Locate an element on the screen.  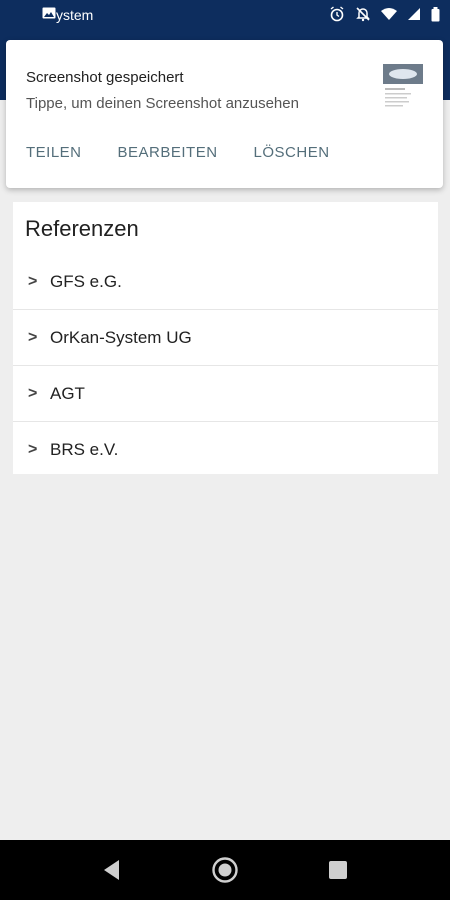
list-item-label: OrKan-System UG is located at coordinates (121, 337).